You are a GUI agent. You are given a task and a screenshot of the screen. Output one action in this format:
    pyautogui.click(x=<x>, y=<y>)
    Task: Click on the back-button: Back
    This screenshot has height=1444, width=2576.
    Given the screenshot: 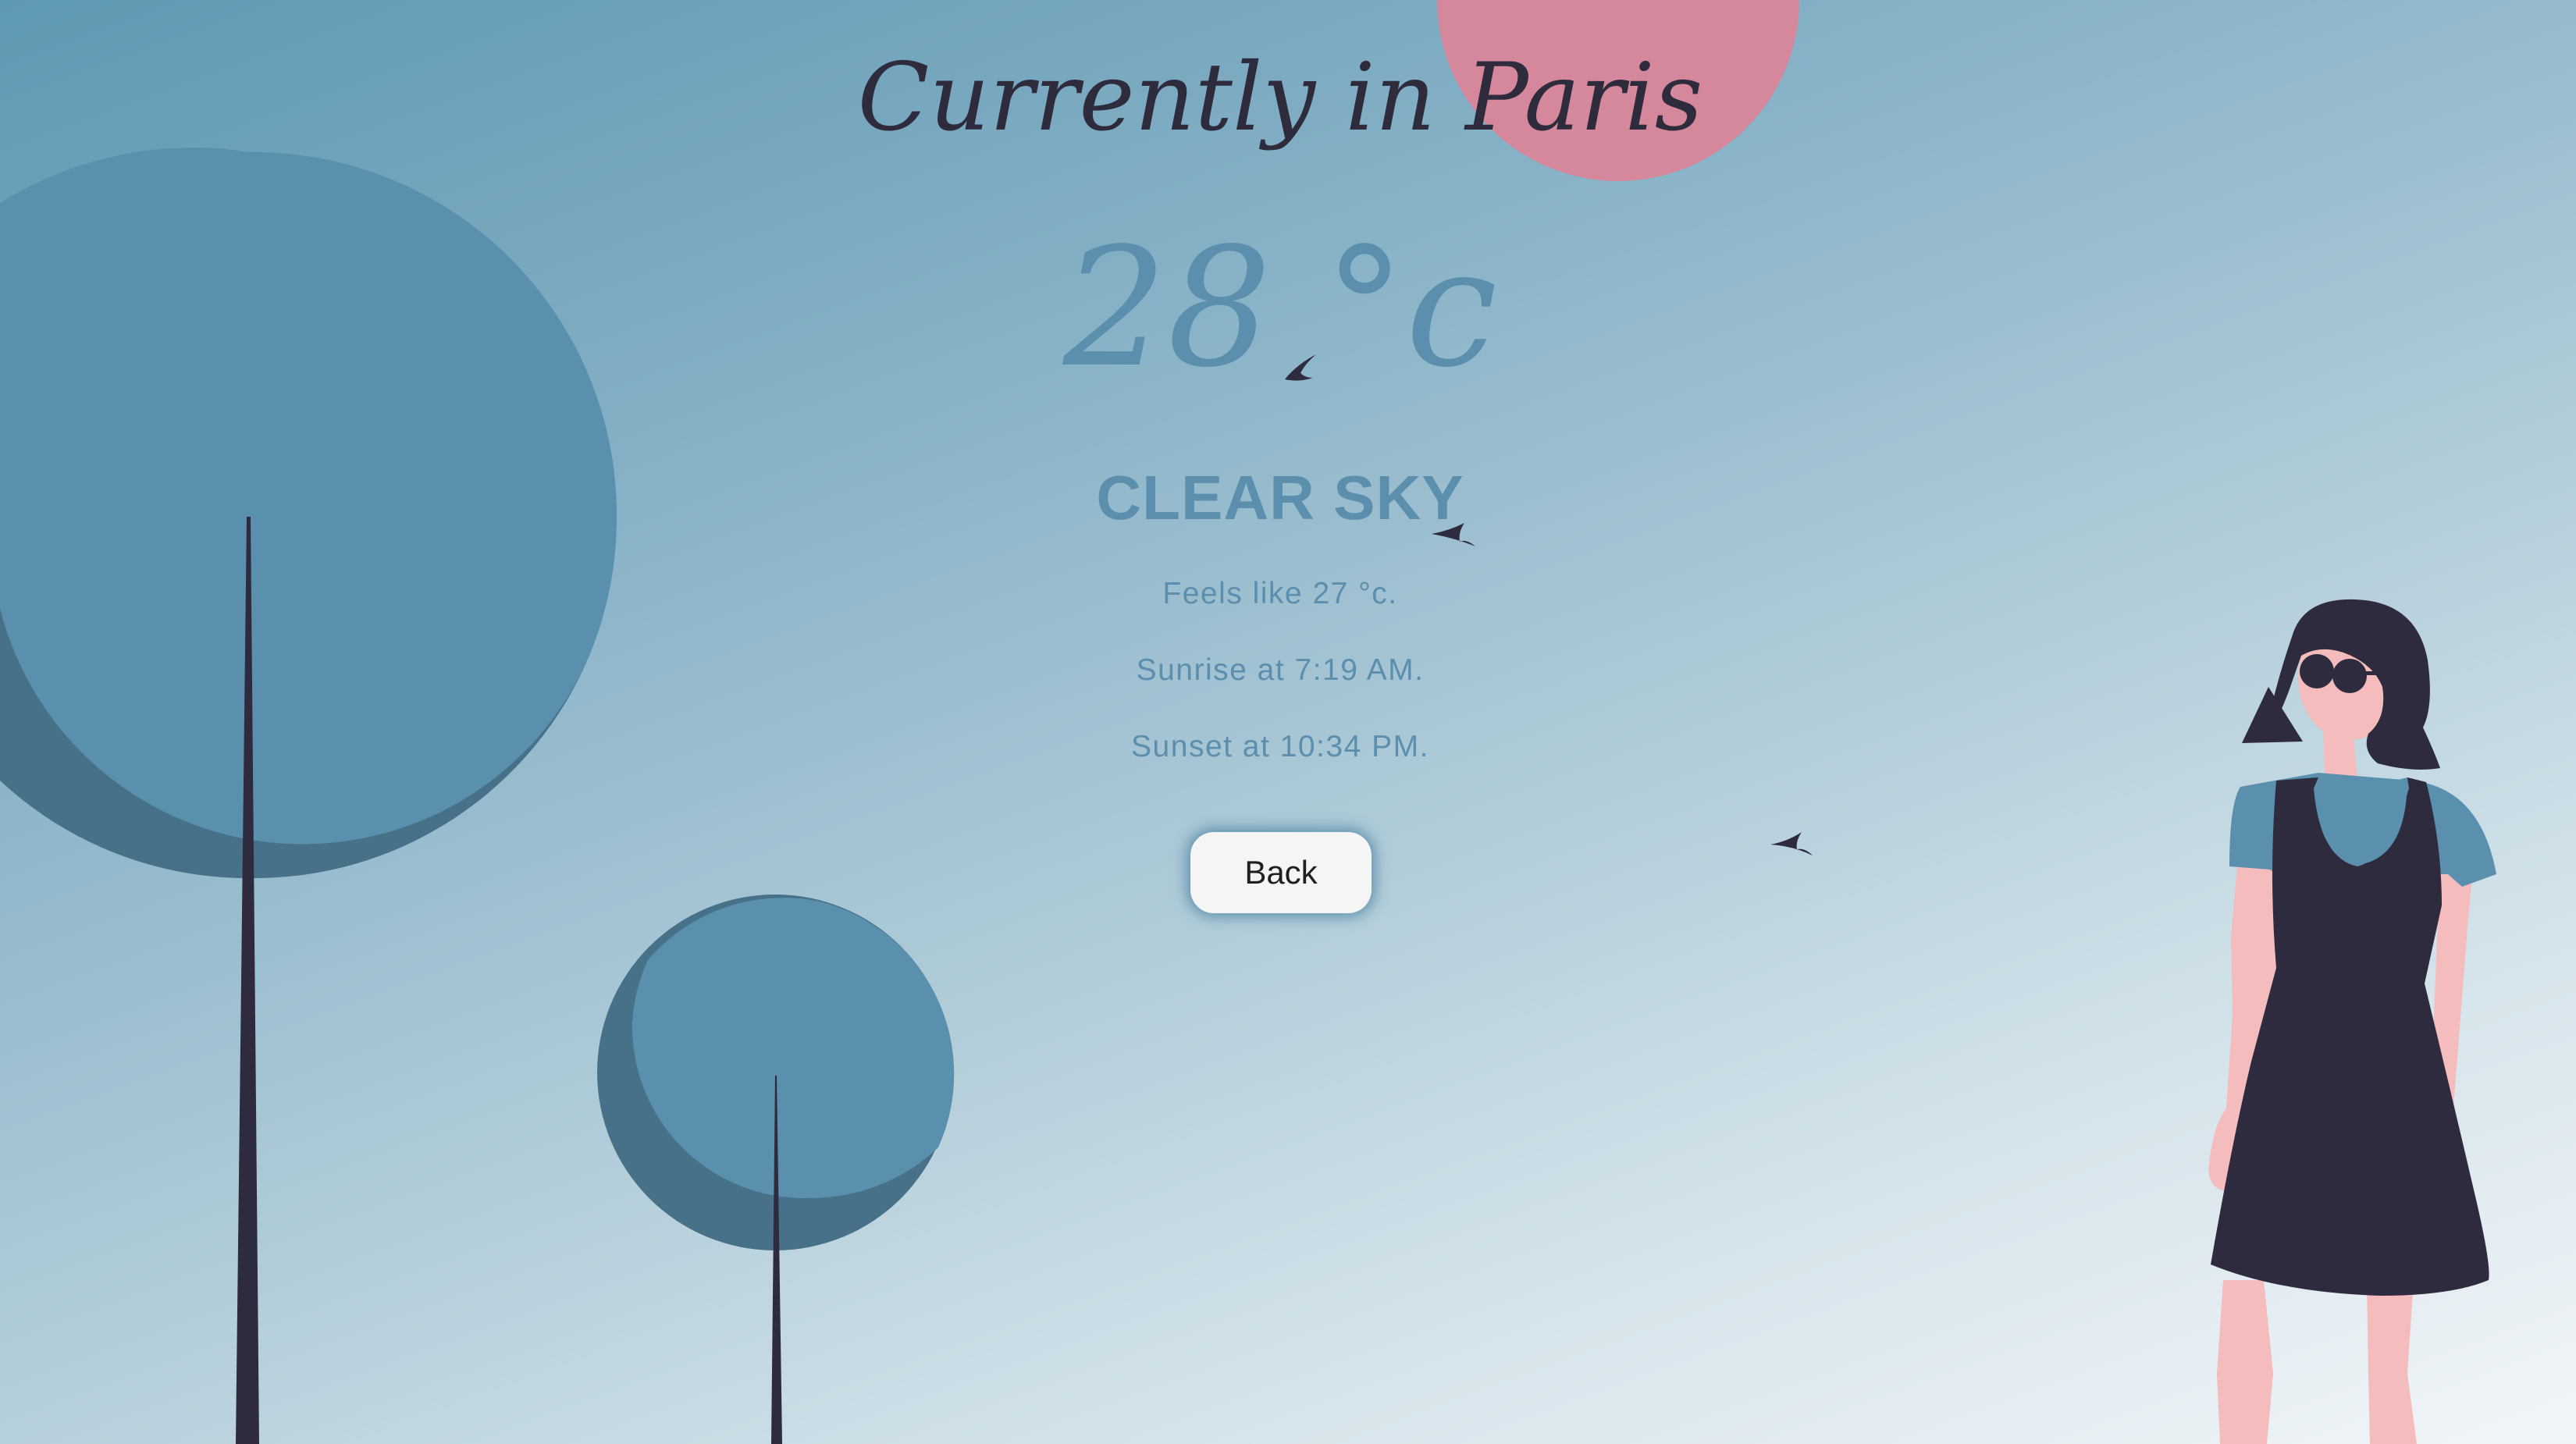 What is the action you would take?
    pyautogui.click(x=1281, y=872)
    